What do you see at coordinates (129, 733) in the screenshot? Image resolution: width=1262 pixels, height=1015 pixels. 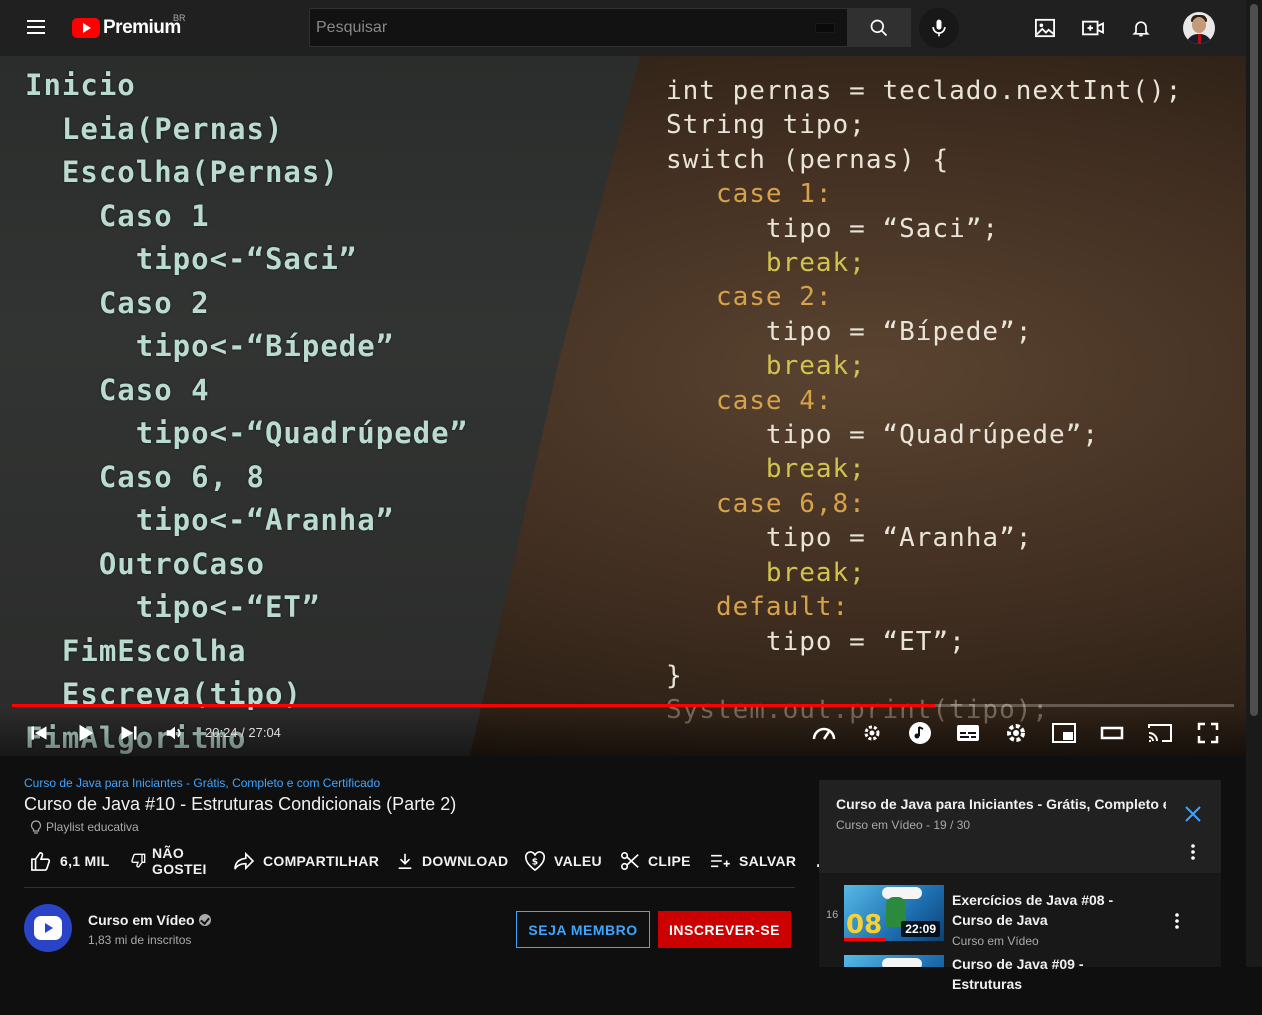 I see `next-icon` at bounding box center [129, 733].